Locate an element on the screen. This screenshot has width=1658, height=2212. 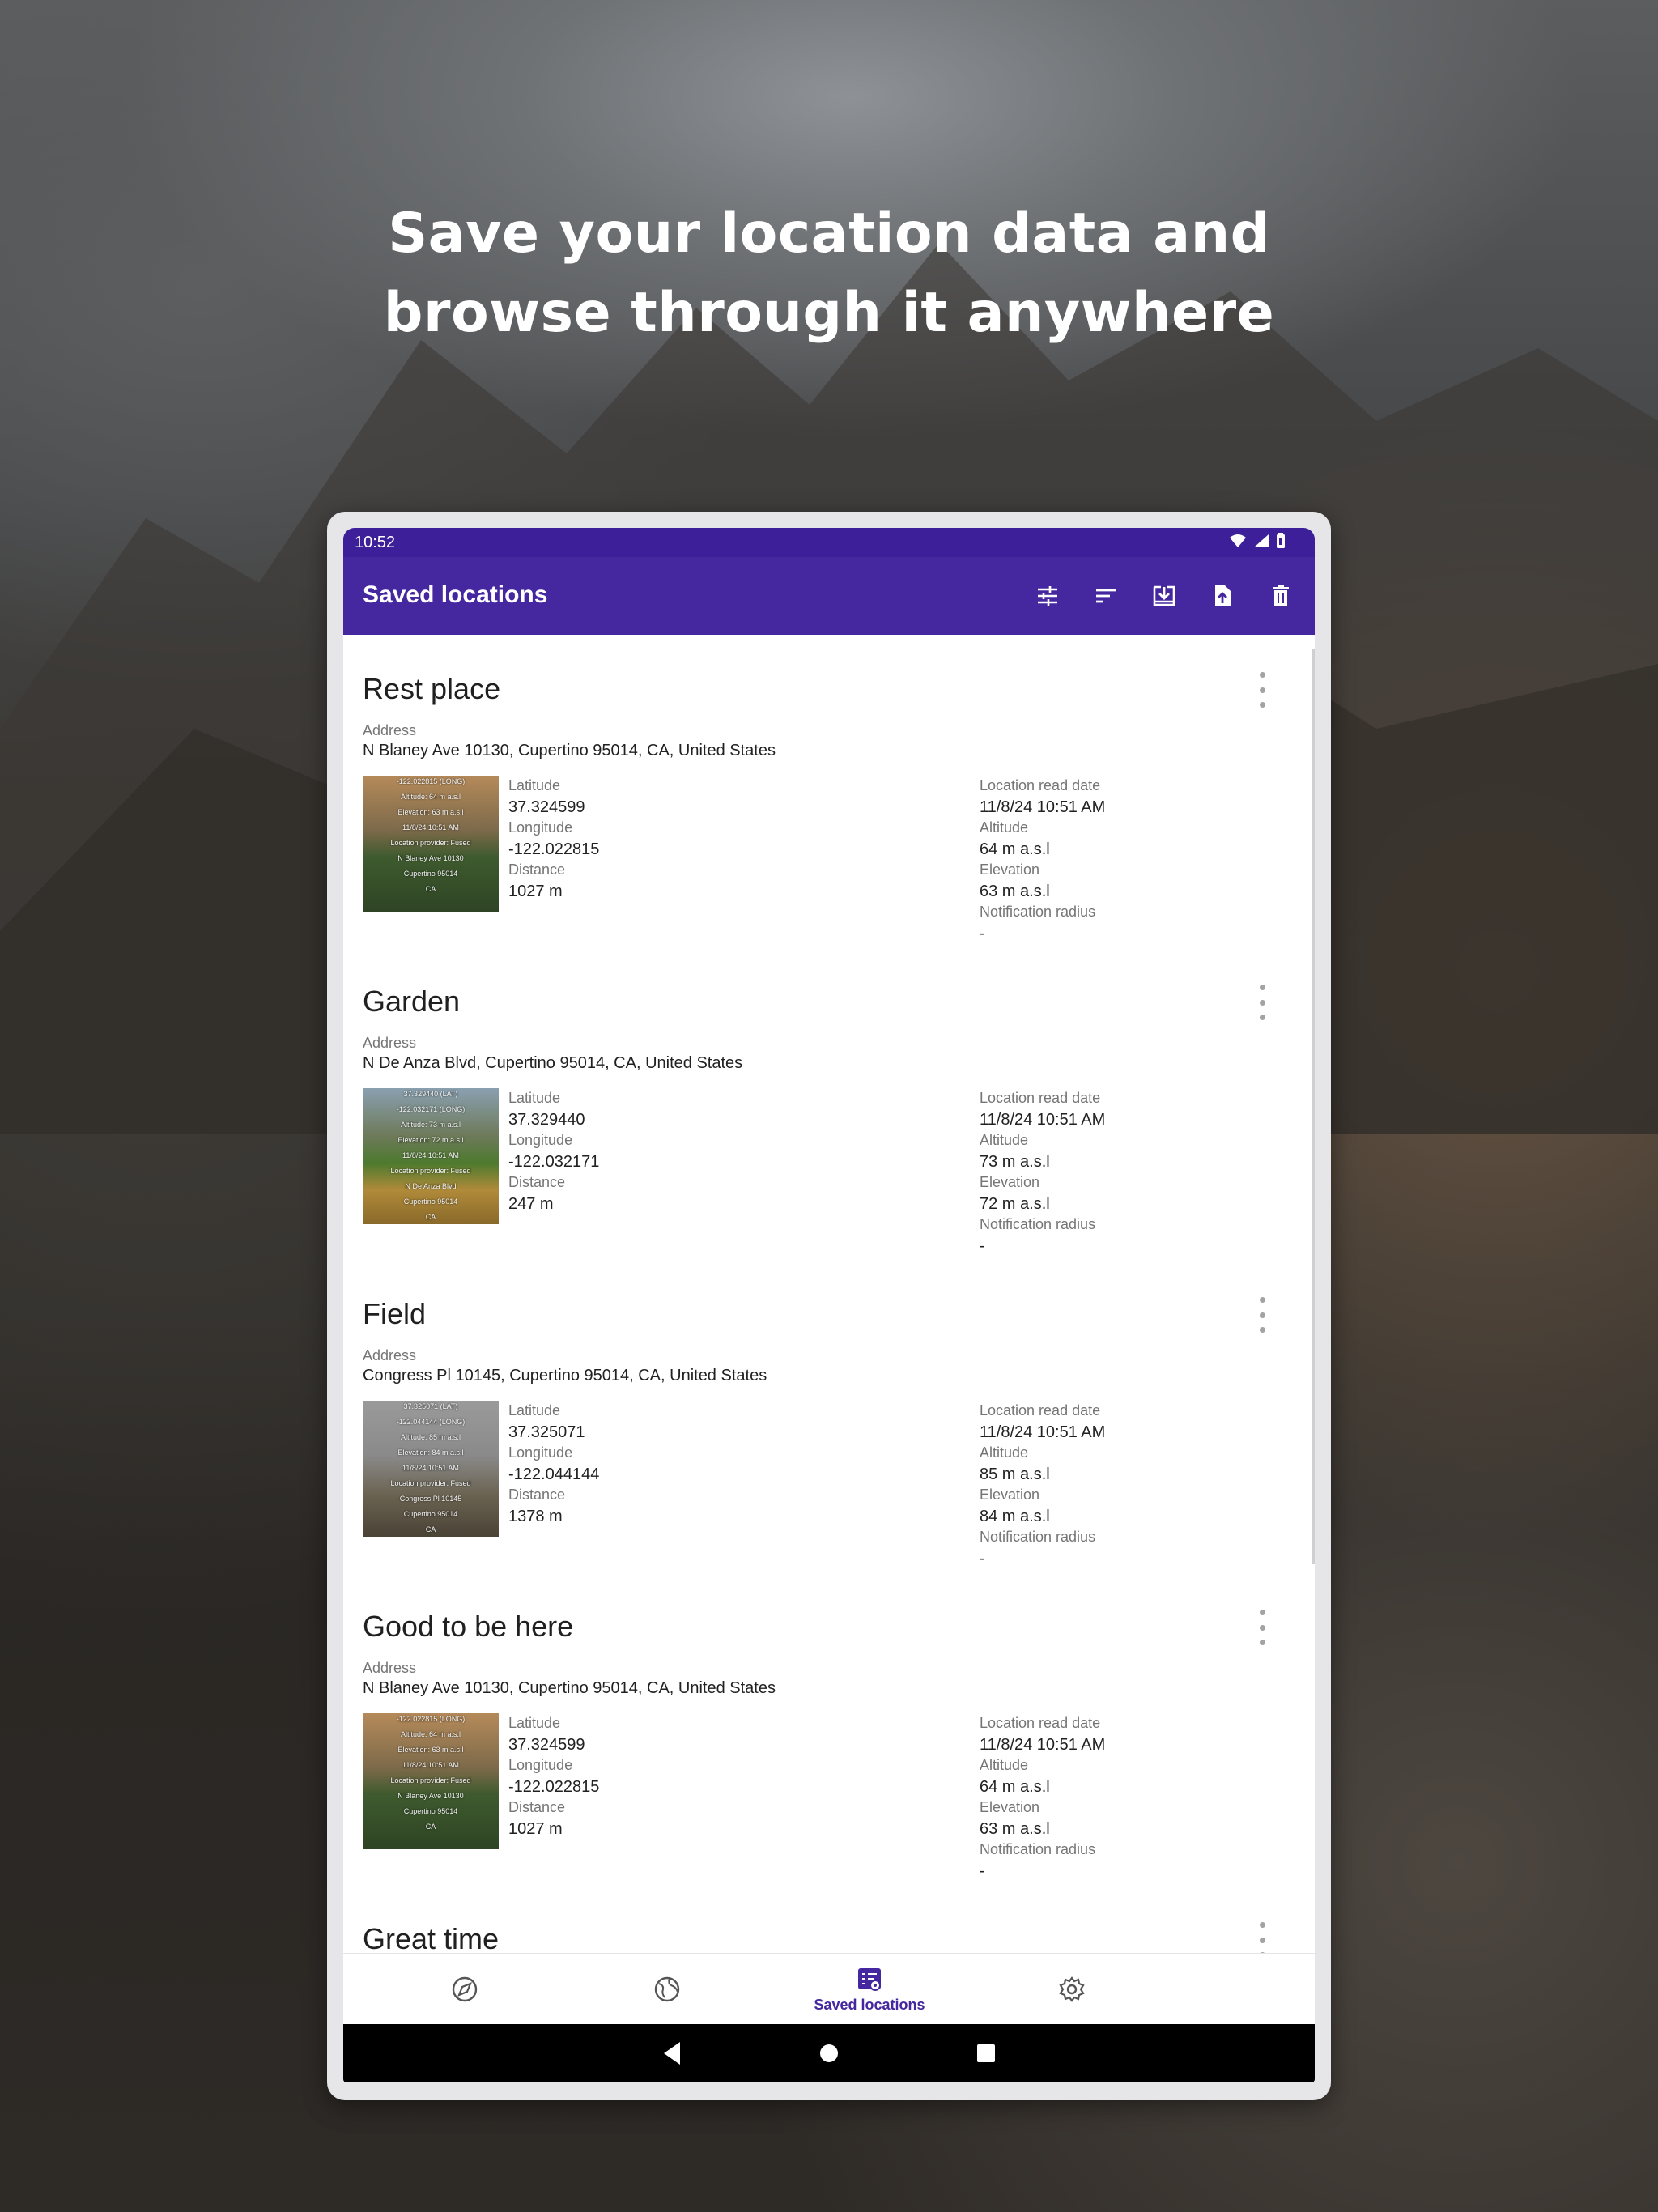
cellular-signal-icon is located at coordinates (1261, 540).